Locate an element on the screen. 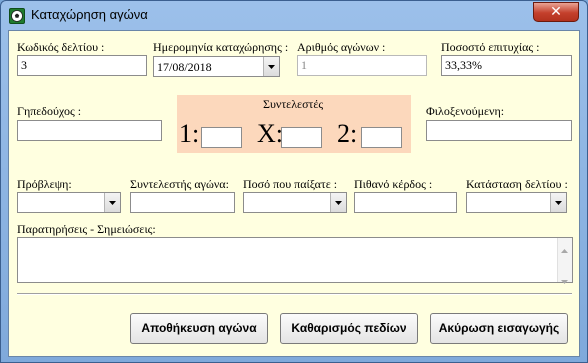  ticket-code-field: 3 is located at coordinates (82, 65).